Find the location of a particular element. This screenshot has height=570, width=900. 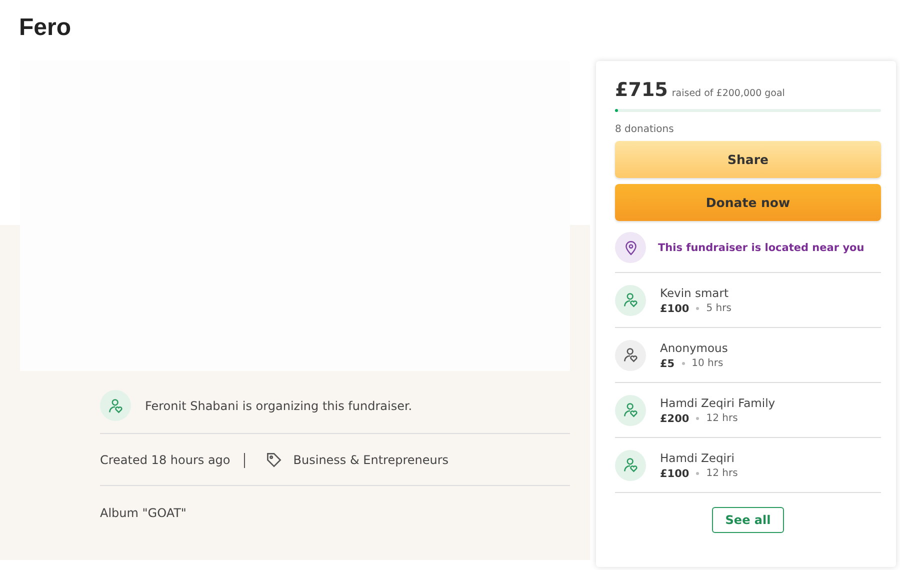

page-title: Fero is located at coordinates (45, 28).